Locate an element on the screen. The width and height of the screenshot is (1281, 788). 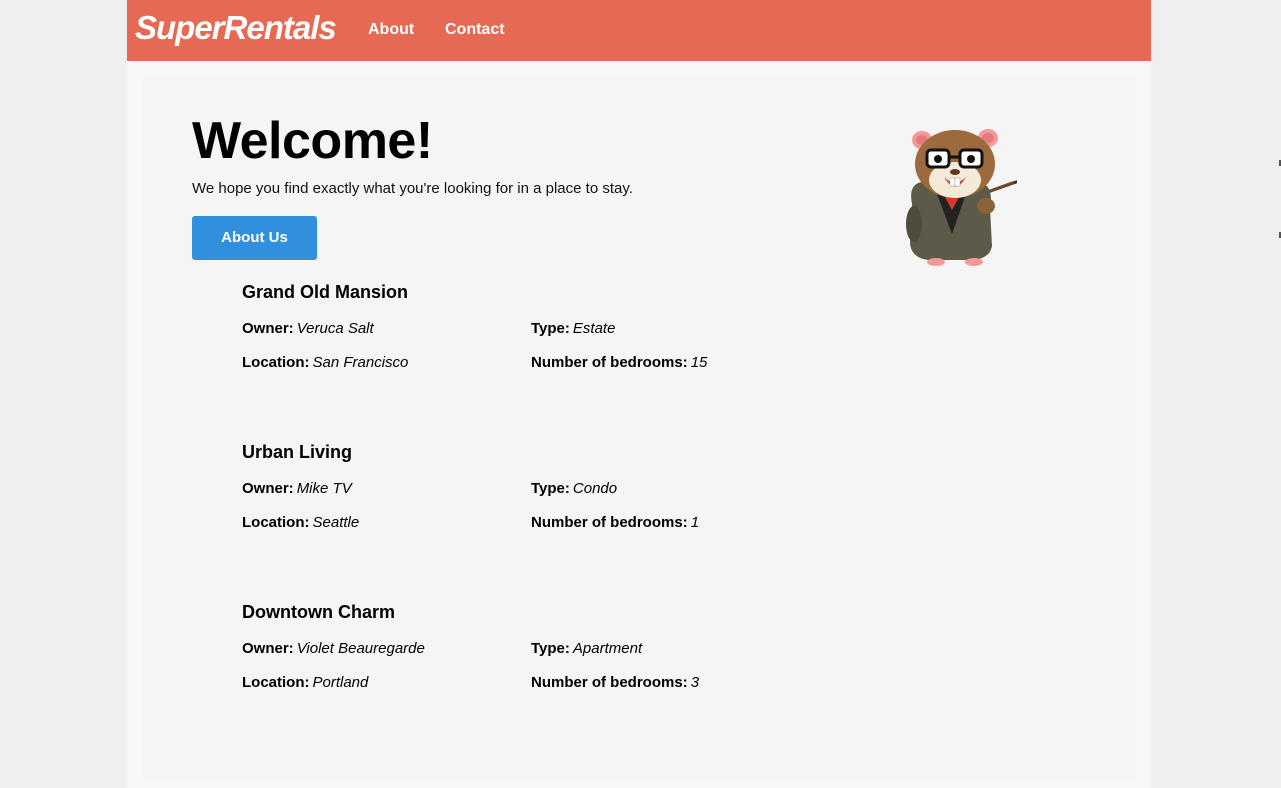
about-us-button: About Us is located at coordinates (254, 238).